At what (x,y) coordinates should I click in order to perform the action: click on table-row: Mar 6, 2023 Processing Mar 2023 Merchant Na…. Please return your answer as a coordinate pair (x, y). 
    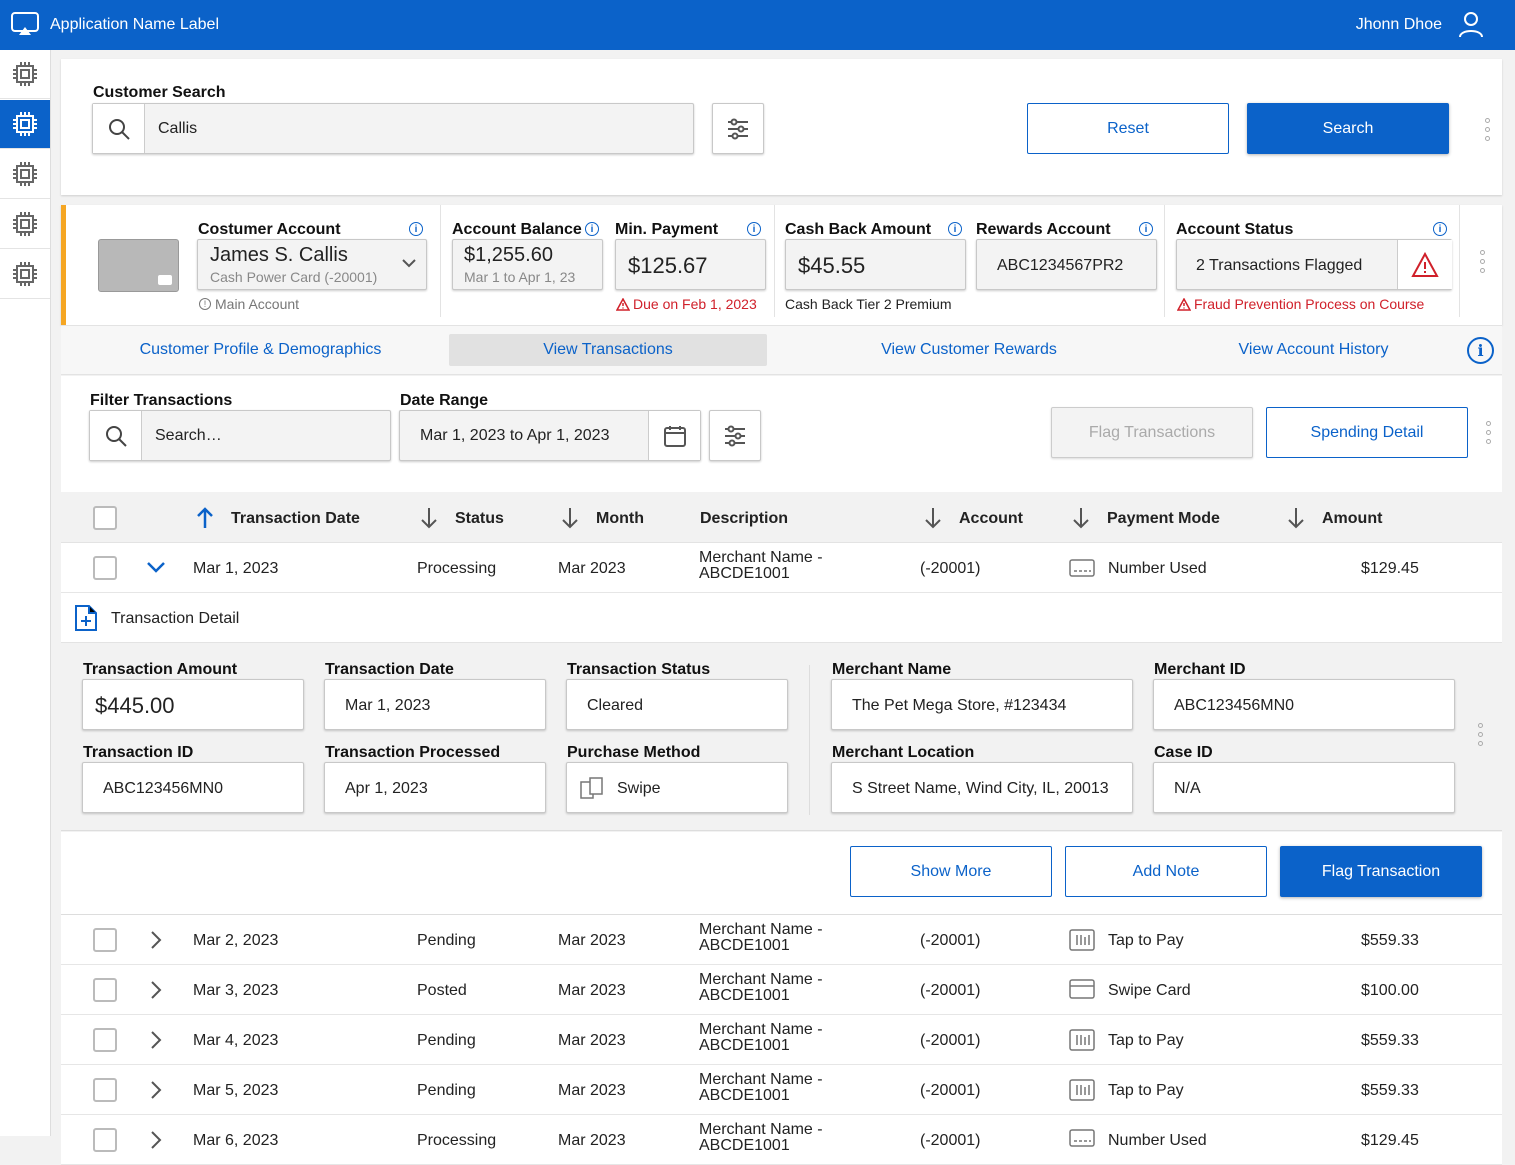
    Looking at the image, I should click on (781, 1140).